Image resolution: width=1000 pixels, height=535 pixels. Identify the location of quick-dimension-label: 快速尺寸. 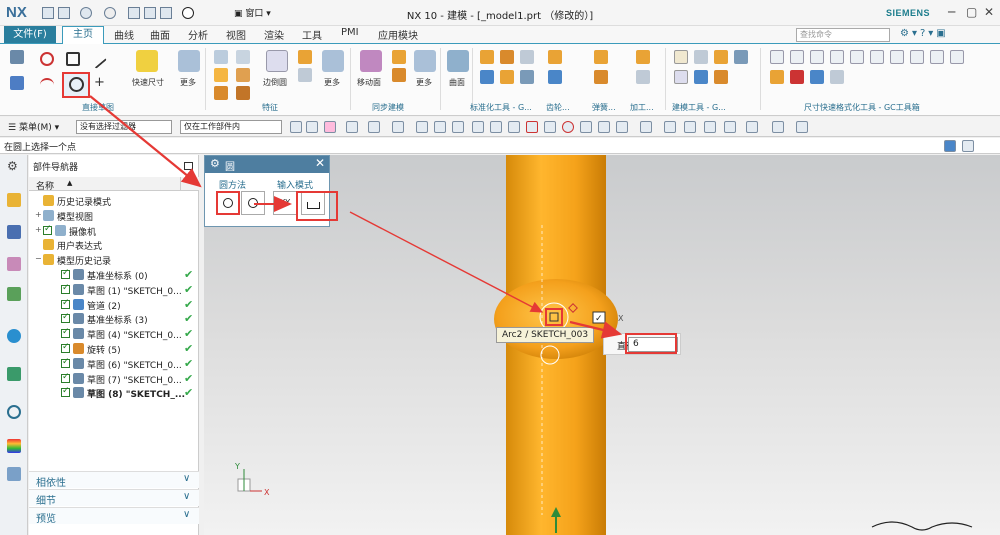
(148, 82).